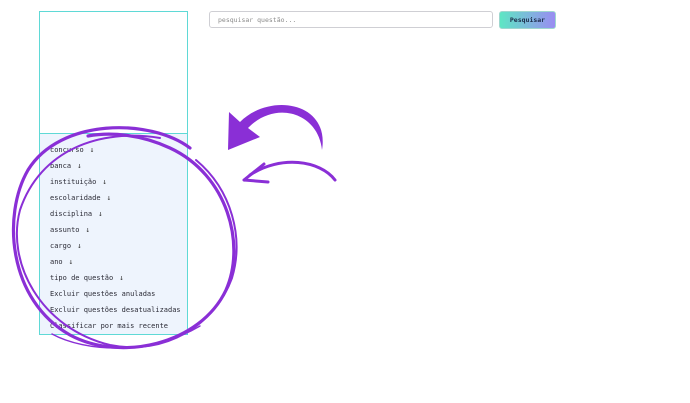 The height and width of the screenshot is (403, 690). What do you see at coordinates (527, 20) in the screenshot?
I see `search-button: Pesquisar` at bounding box center [527, 20].